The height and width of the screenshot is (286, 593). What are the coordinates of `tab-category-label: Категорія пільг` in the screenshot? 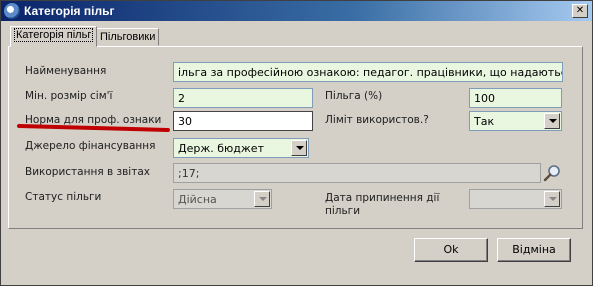 It's located at (54, 35).